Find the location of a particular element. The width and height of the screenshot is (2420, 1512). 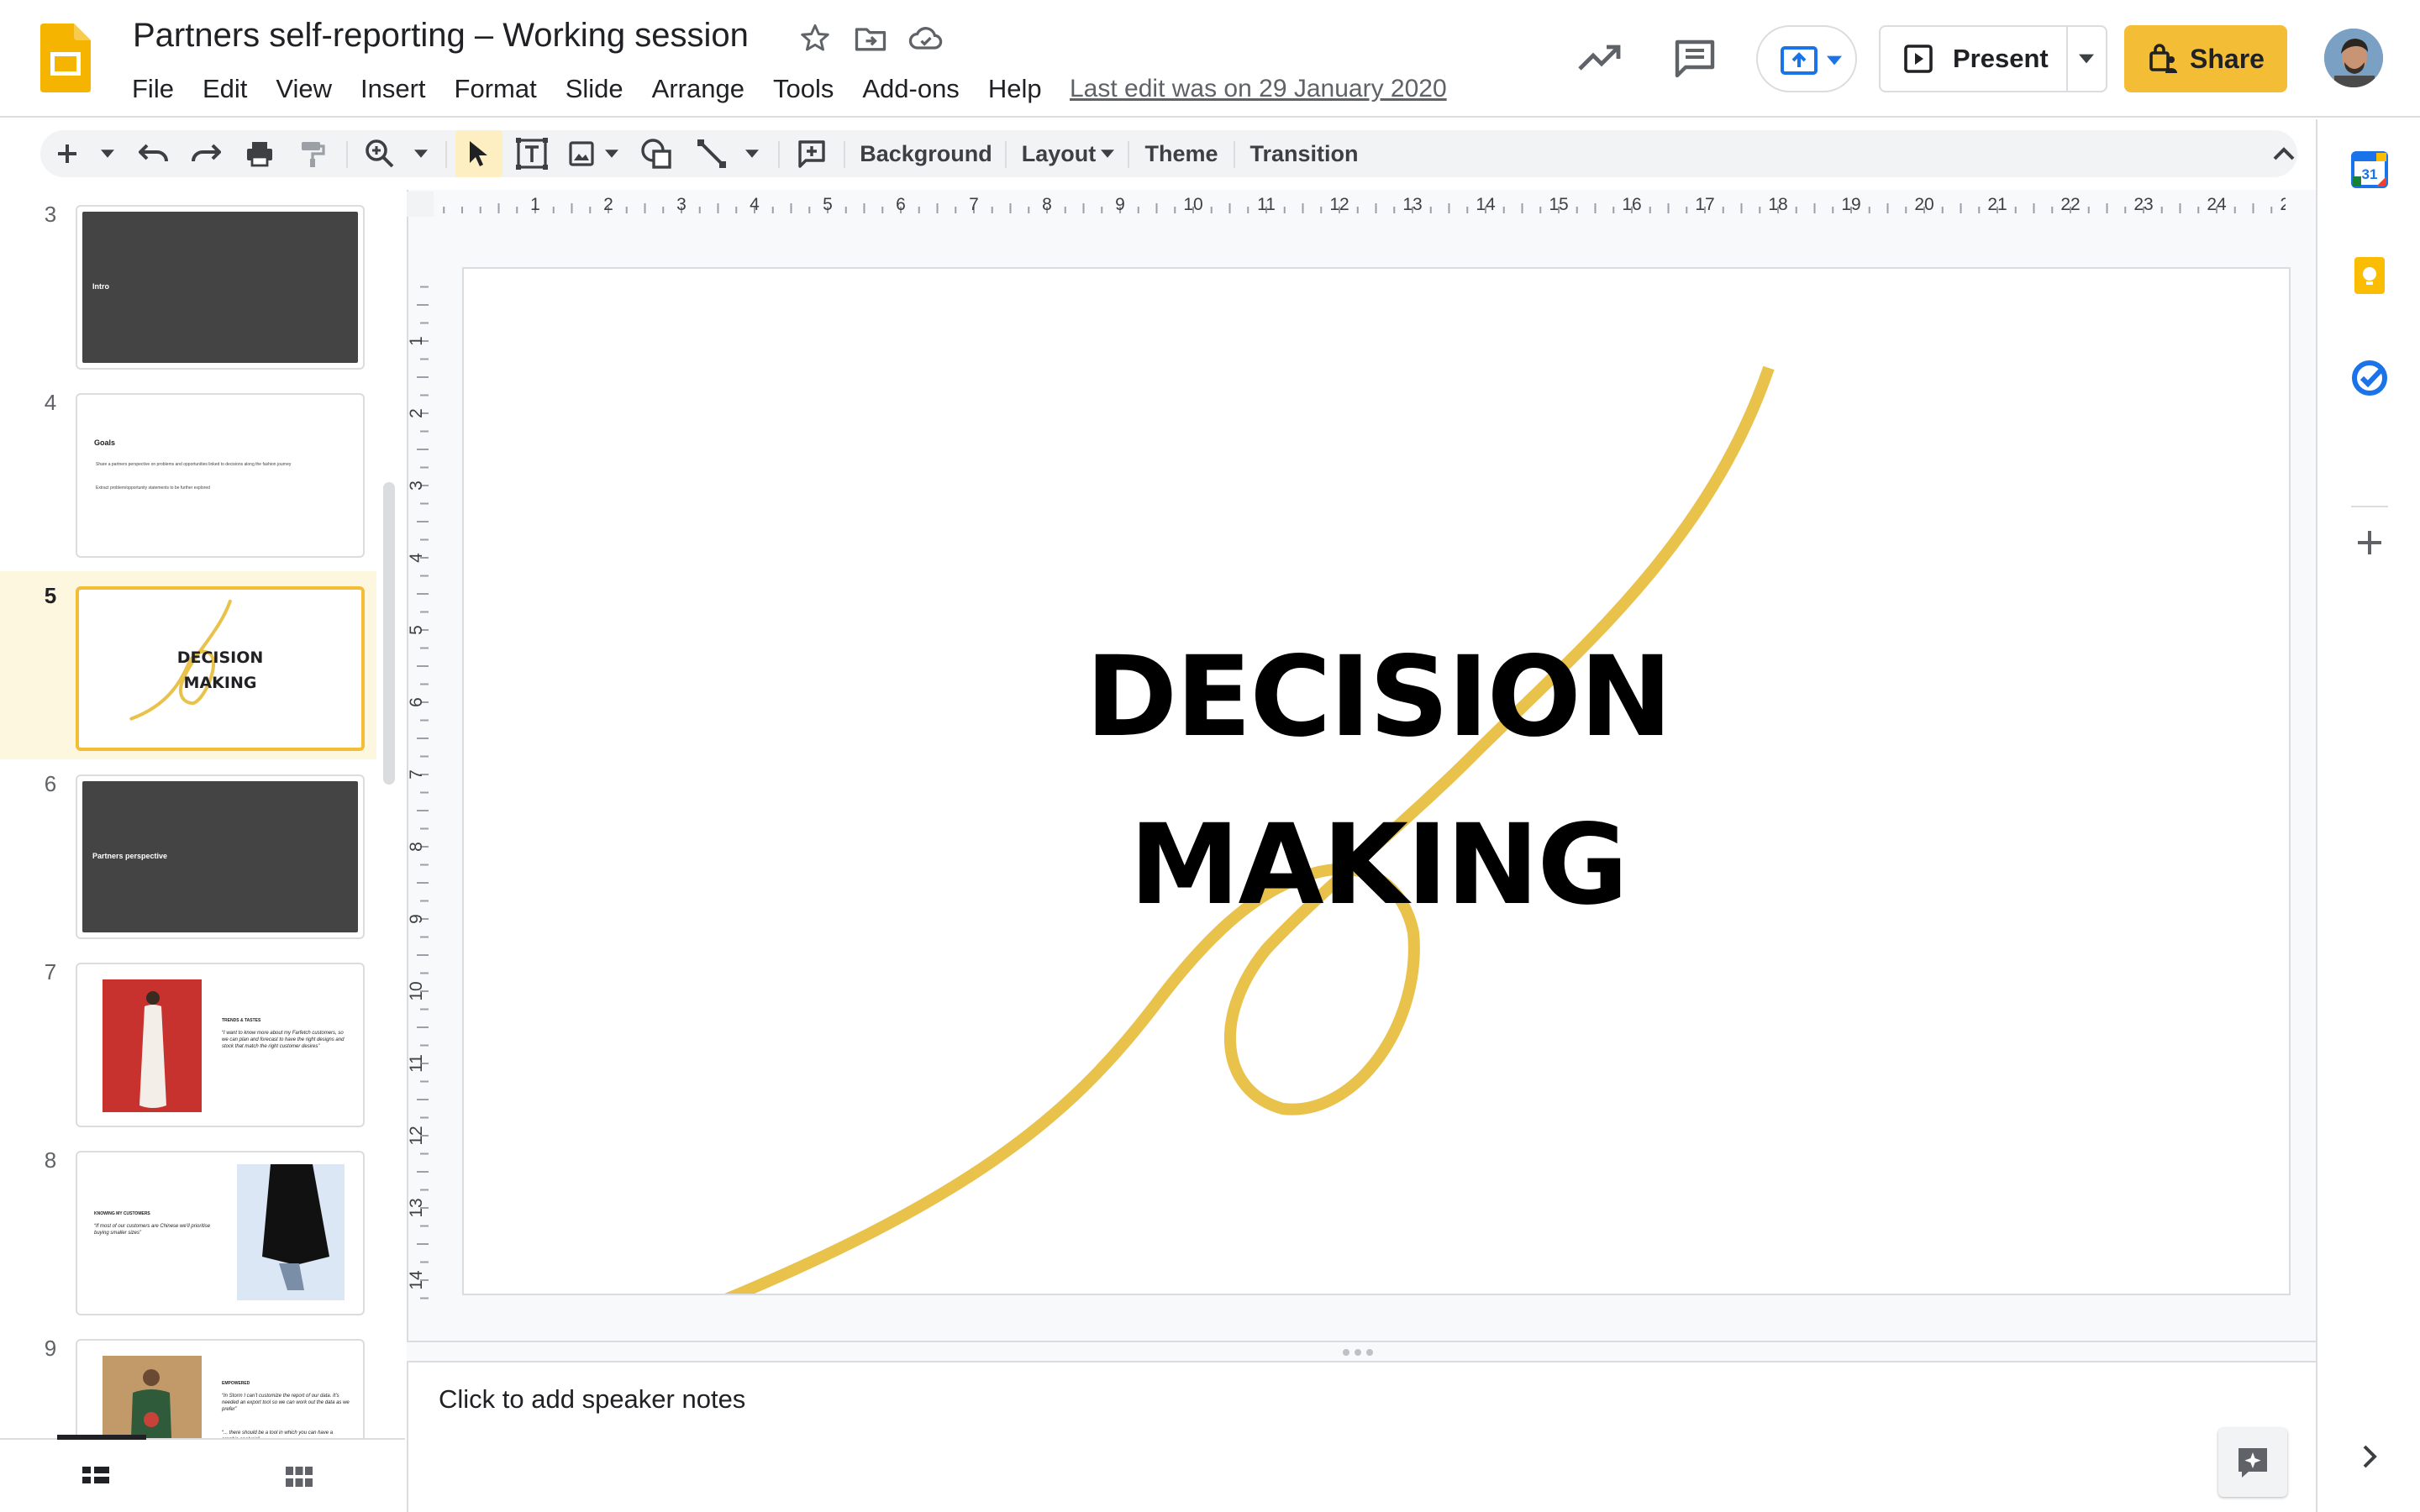

undo-button is located at coordinates (153, 153).